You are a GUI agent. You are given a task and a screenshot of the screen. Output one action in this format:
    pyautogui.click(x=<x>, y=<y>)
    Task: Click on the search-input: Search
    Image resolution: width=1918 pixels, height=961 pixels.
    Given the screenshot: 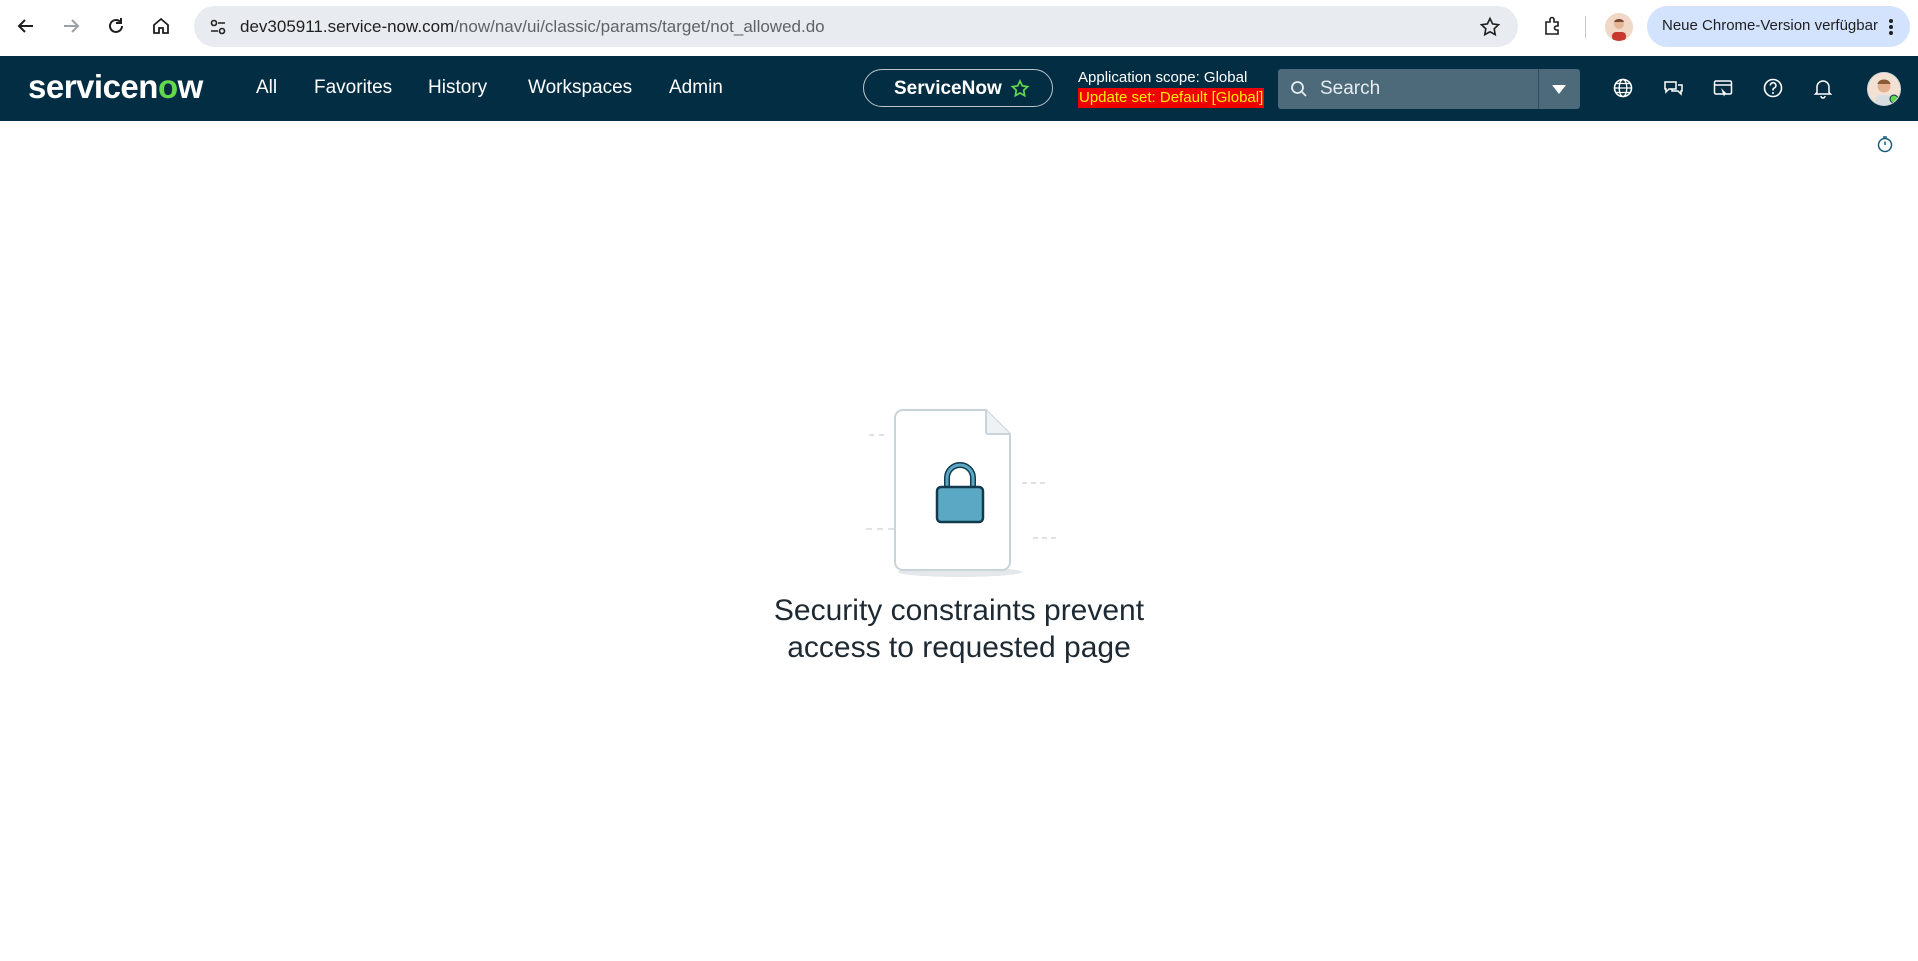 What is the action you would take?
    pyautogui.click(x=1350, y=89)
    